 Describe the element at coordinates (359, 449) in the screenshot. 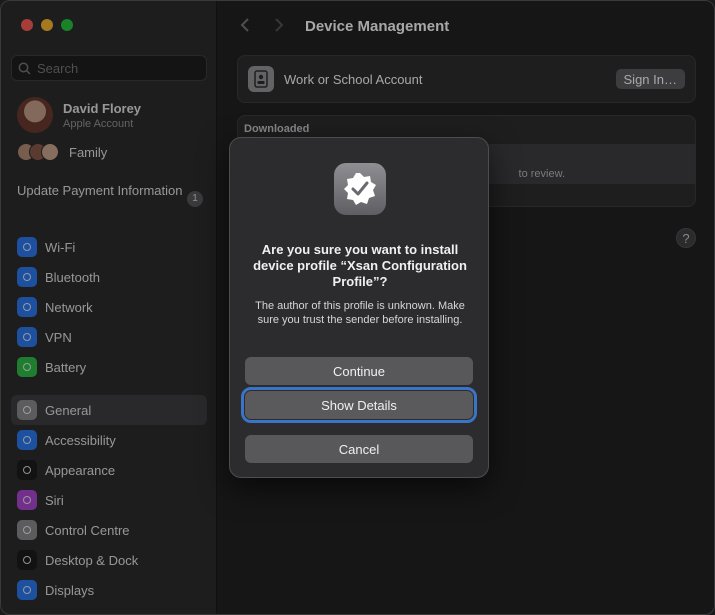

I see `cancel-button: Cancel` at that location.